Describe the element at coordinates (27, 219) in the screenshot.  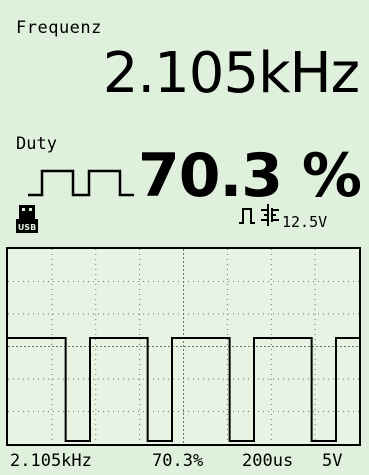
I see `usb-icon: USB` at that location.